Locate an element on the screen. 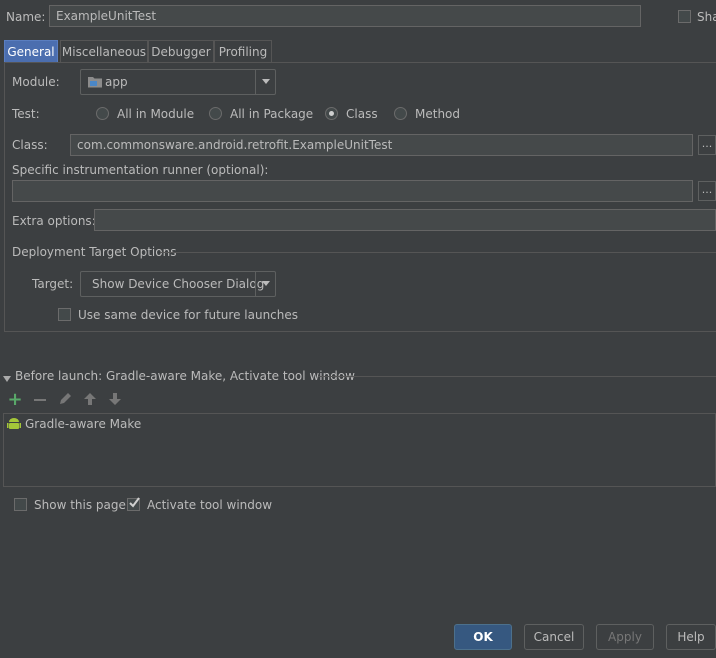 The image size is (716, 658). apply-button: Apply is located at coordinates (625, 637).